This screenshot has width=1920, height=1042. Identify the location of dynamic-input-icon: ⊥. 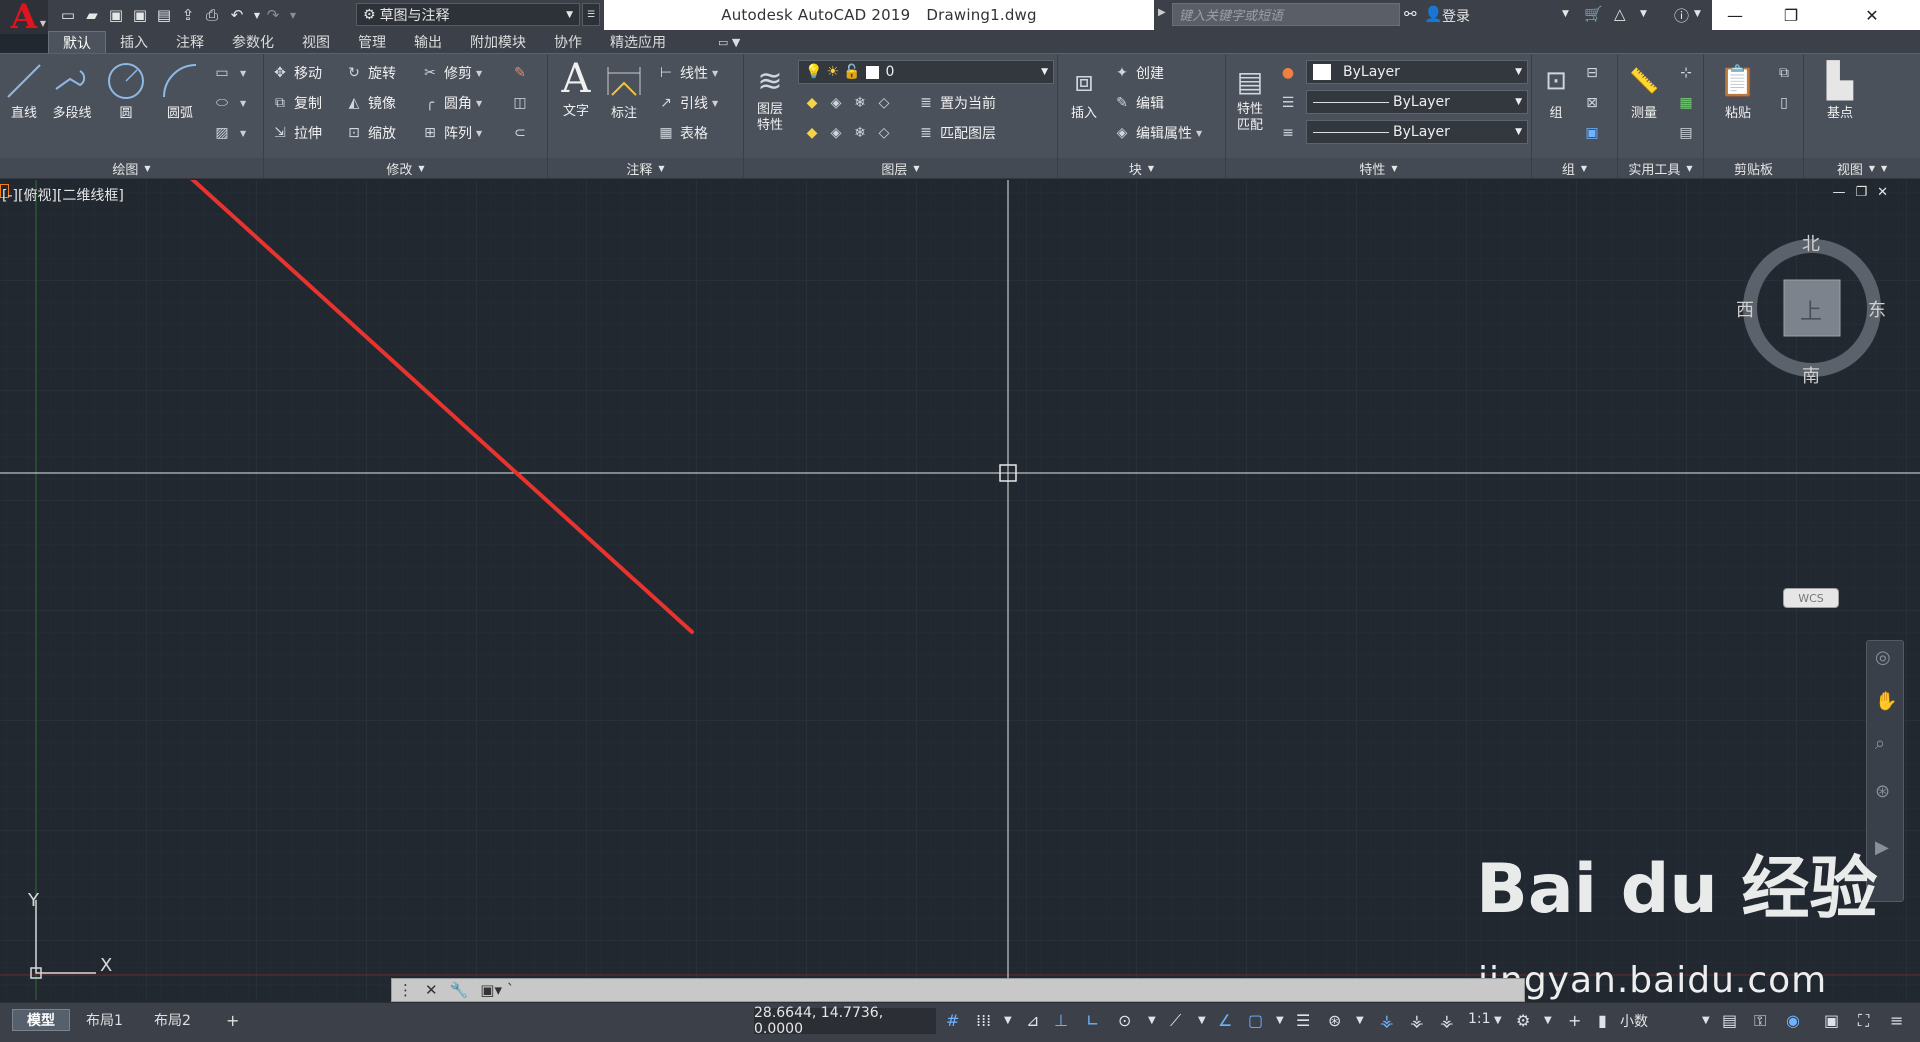
(1061, 1020).